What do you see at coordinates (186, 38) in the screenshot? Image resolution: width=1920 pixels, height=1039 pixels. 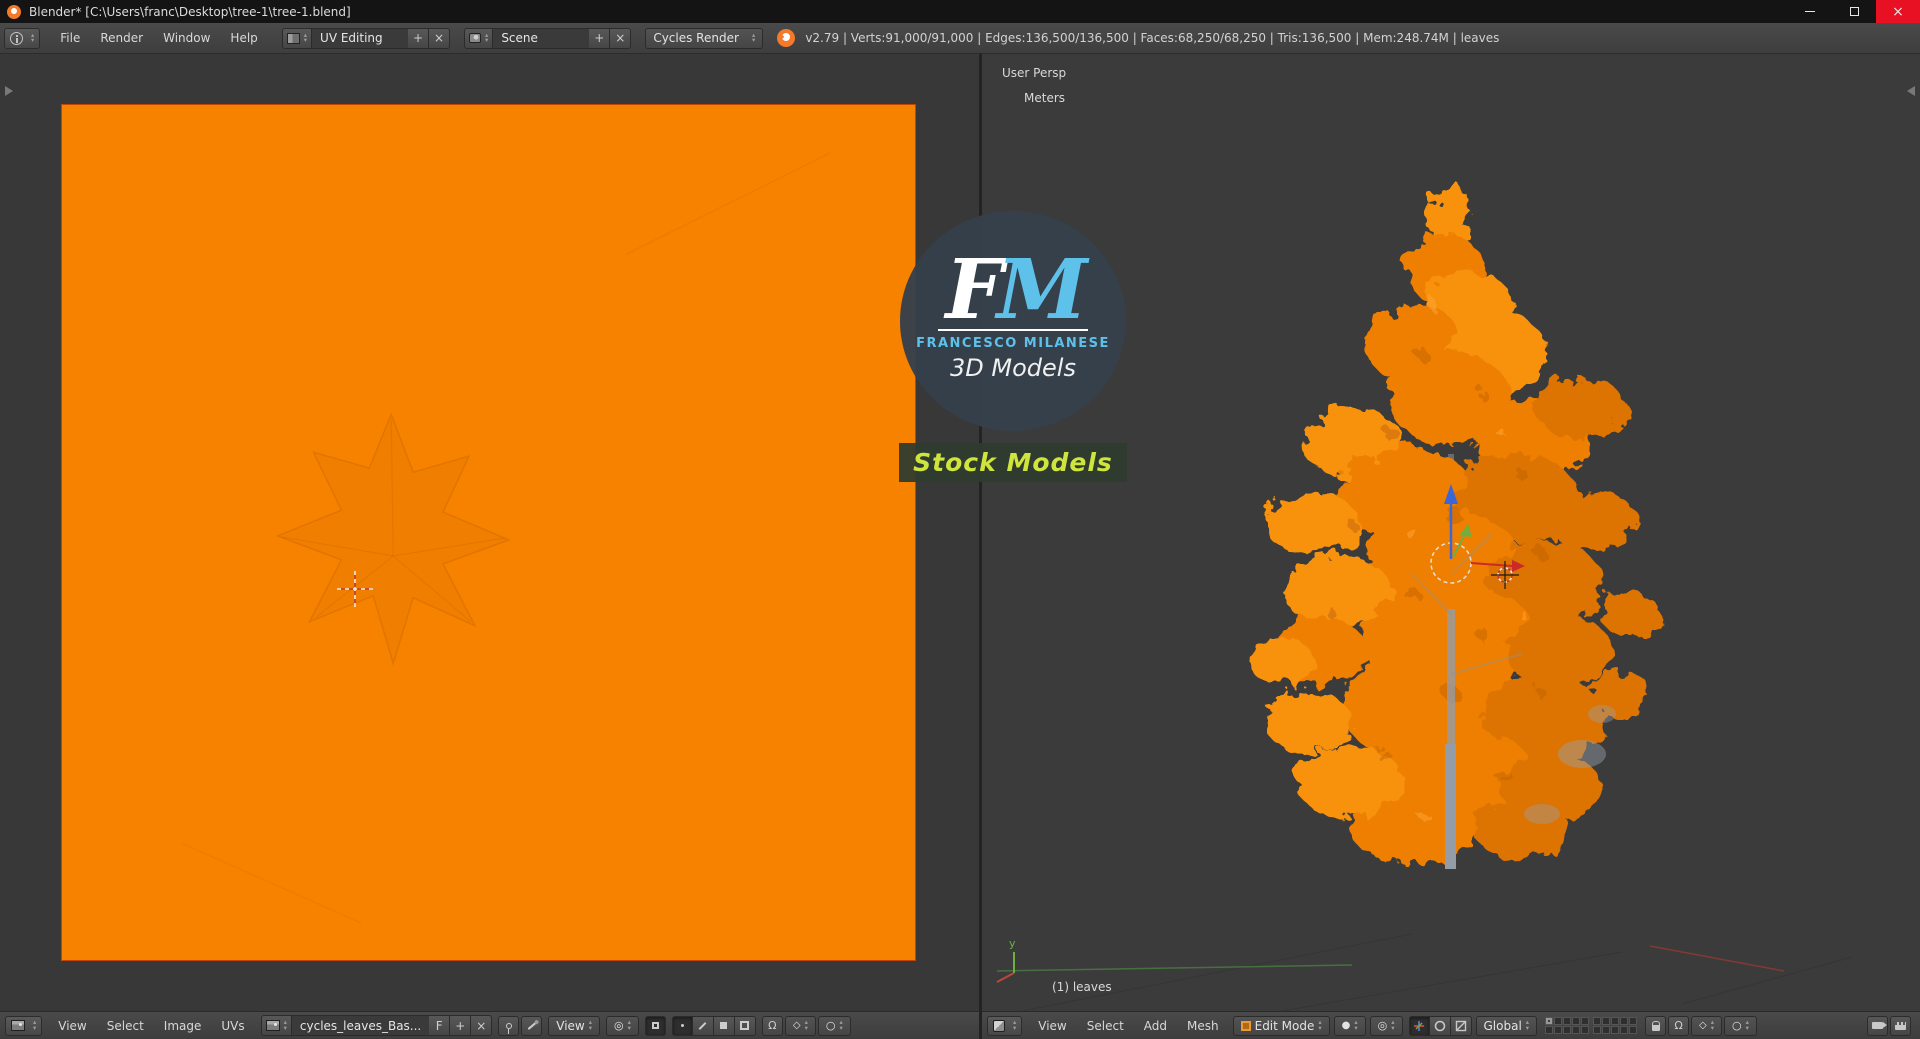 I see `menu-window: Window` at bounding box center [186, 38].